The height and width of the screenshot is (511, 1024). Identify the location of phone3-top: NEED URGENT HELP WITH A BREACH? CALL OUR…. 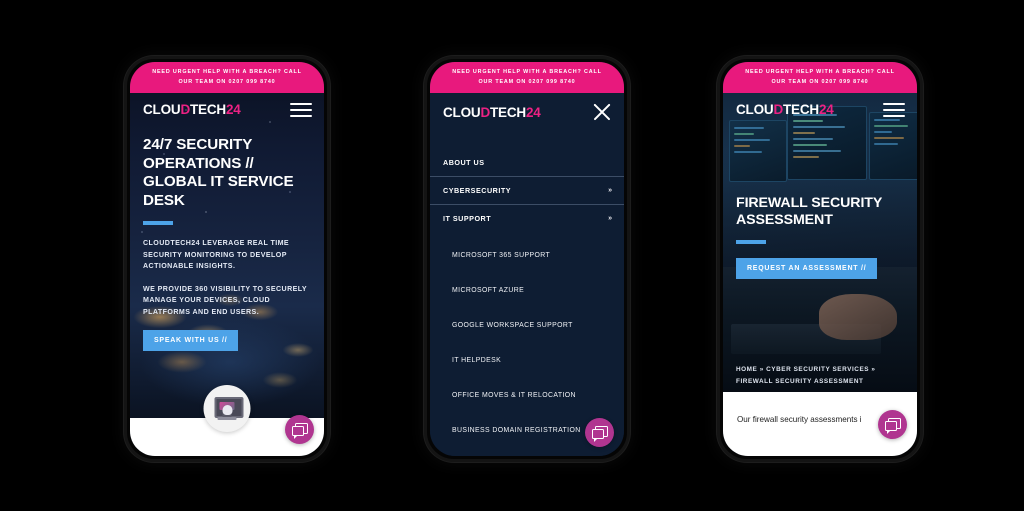
(820, 94).